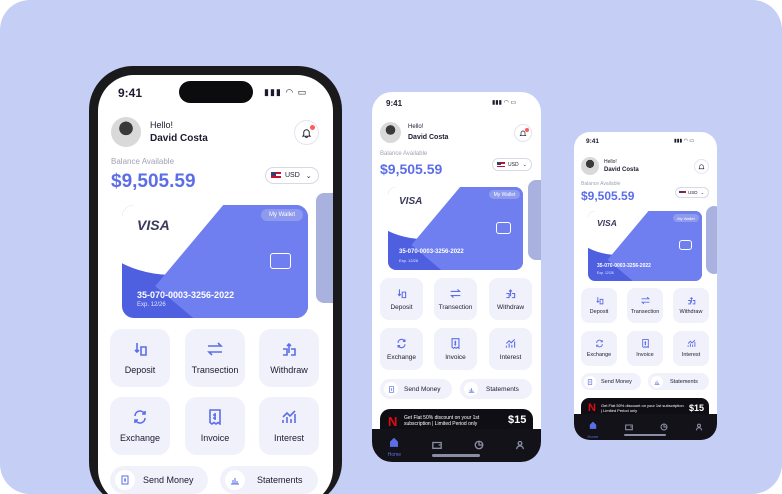 This screenshot has height=494, width=782. I want to click on bottom-nav: Home, so click(456, 445).